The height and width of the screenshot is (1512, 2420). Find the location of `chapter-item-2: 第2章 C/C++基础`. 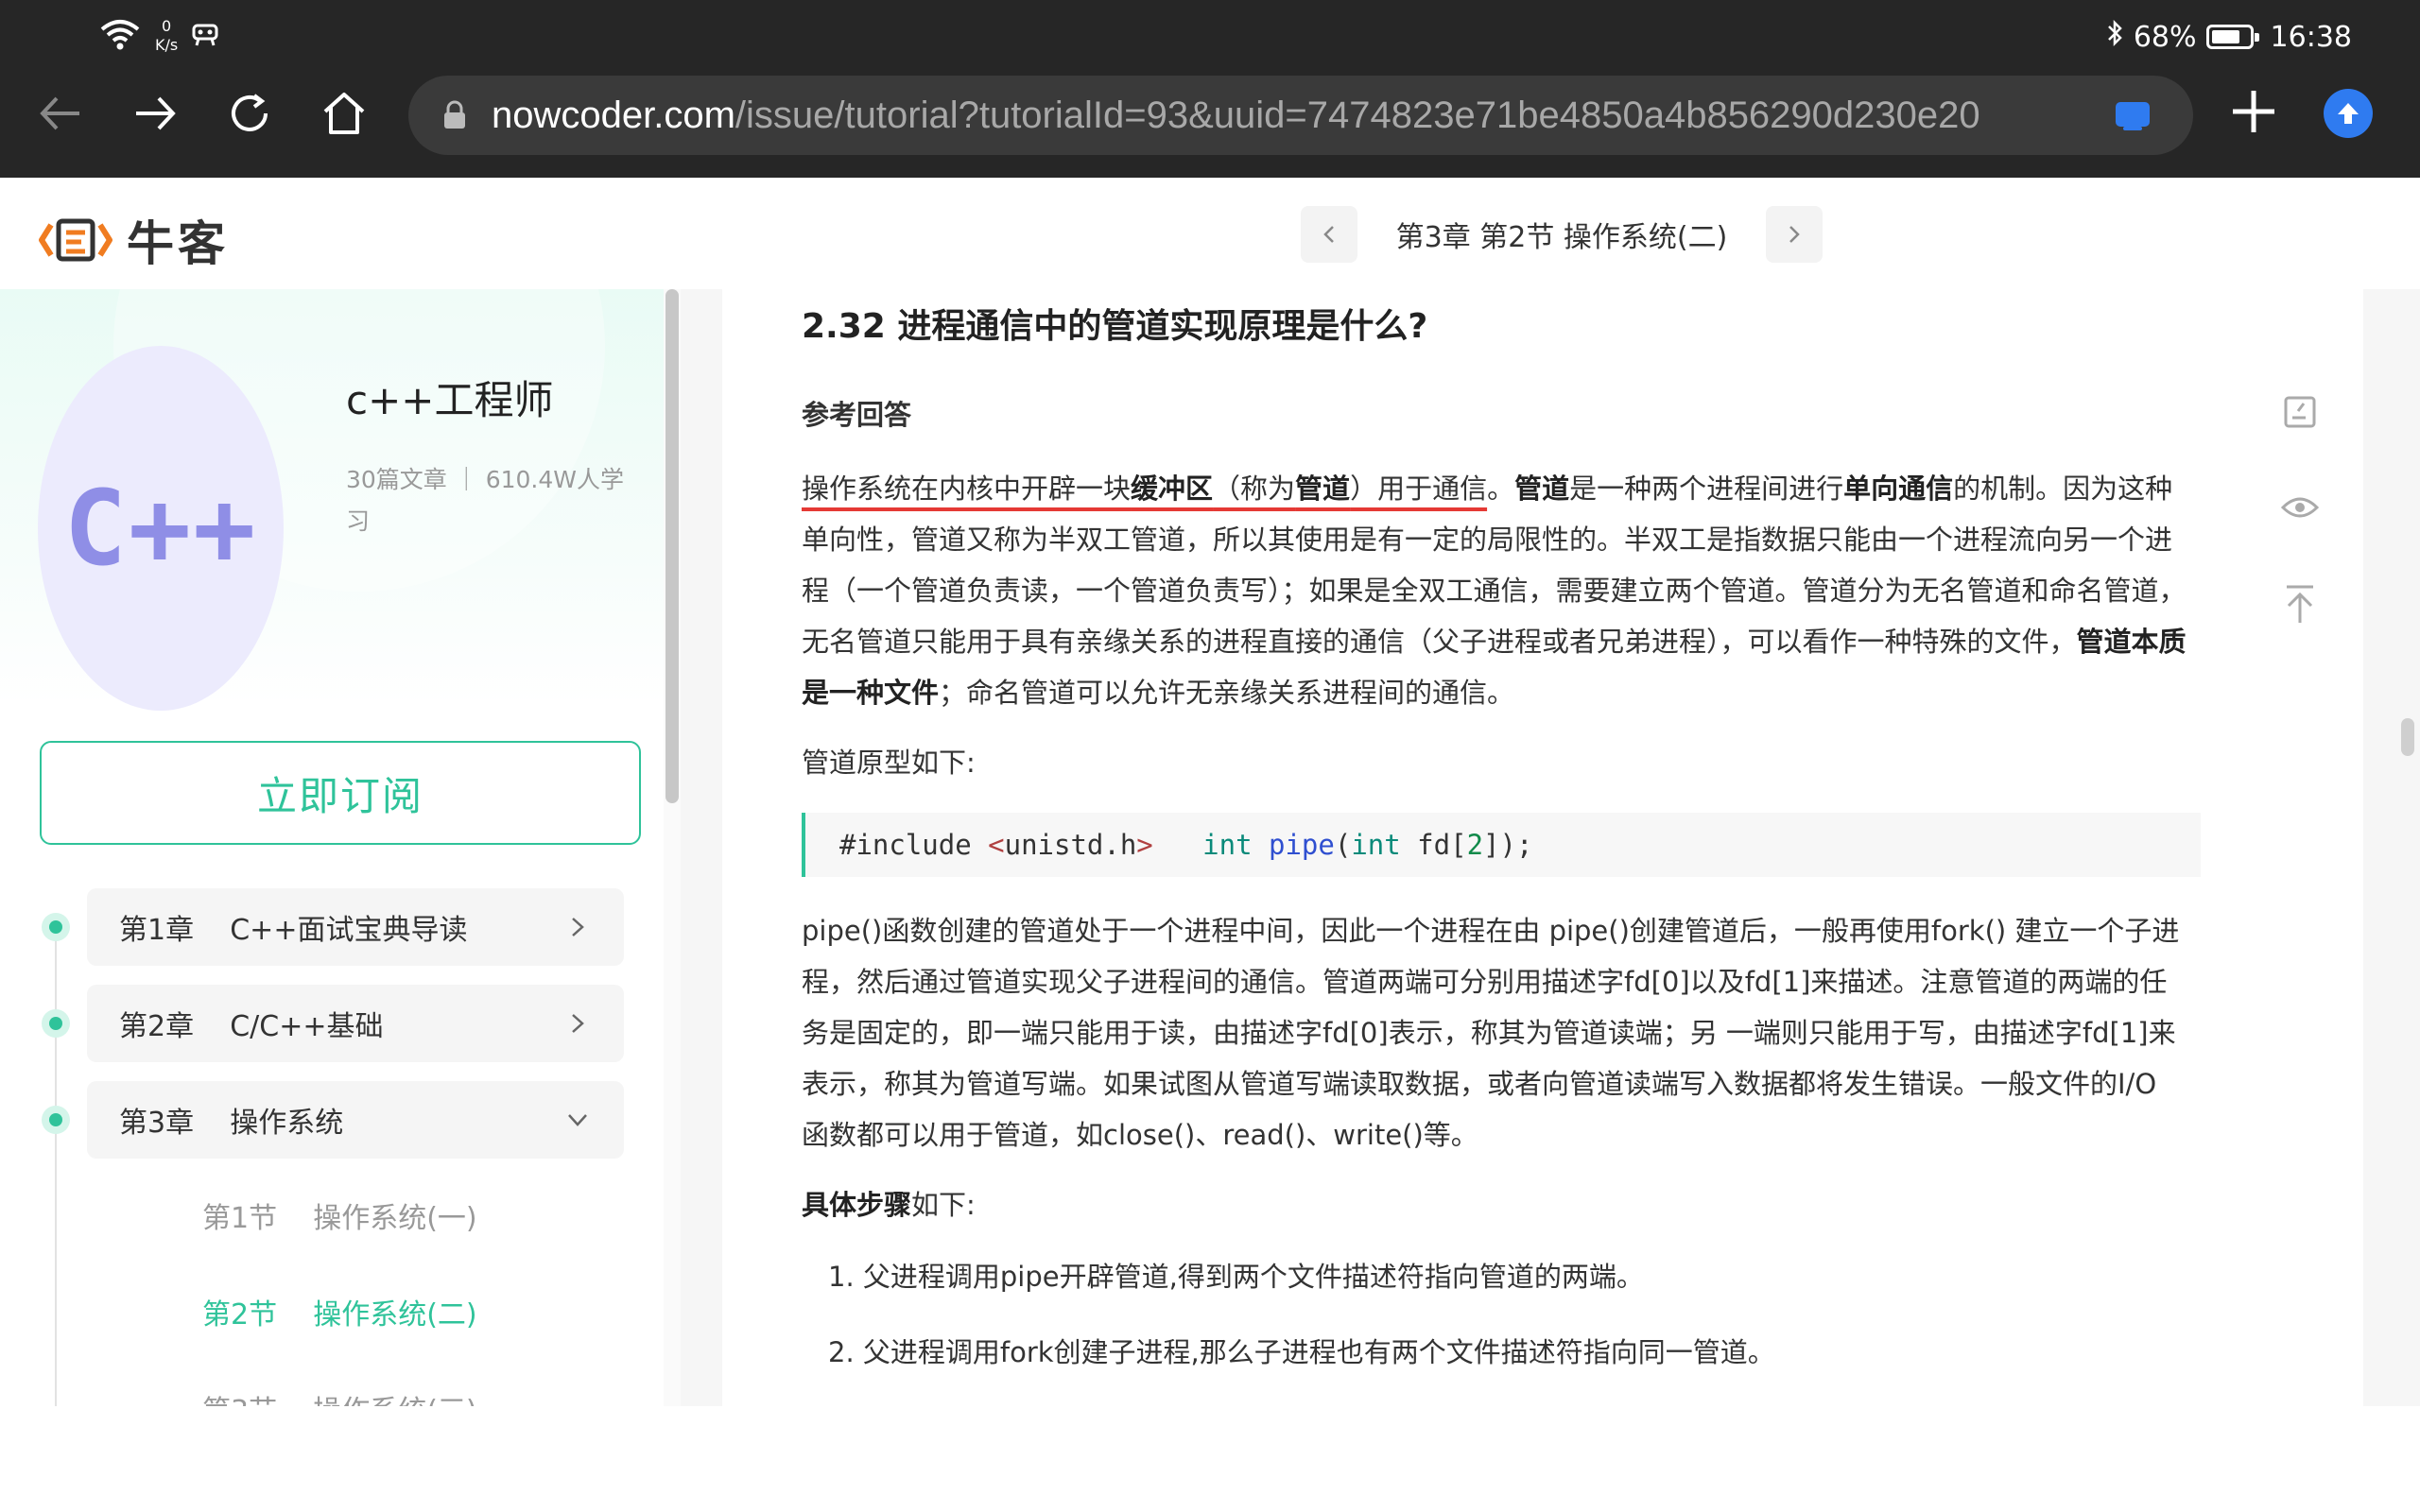

chapter-item-2: 第2章 C/C++基础 is located at coordinates (355, 1023).